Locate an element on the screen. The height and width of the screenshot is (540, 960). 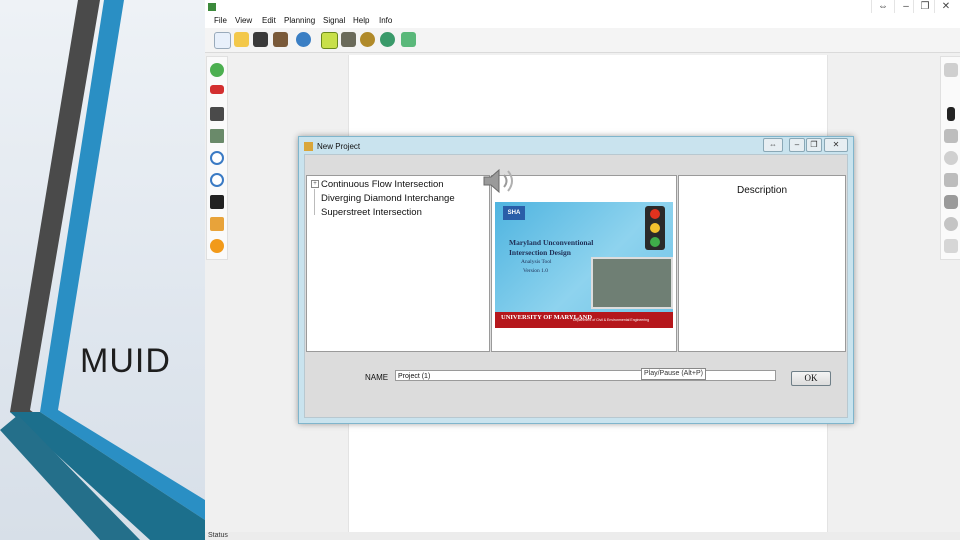
window-titlebar: ⇔ – ❐ ✕ is located at coordinates (582, 7).